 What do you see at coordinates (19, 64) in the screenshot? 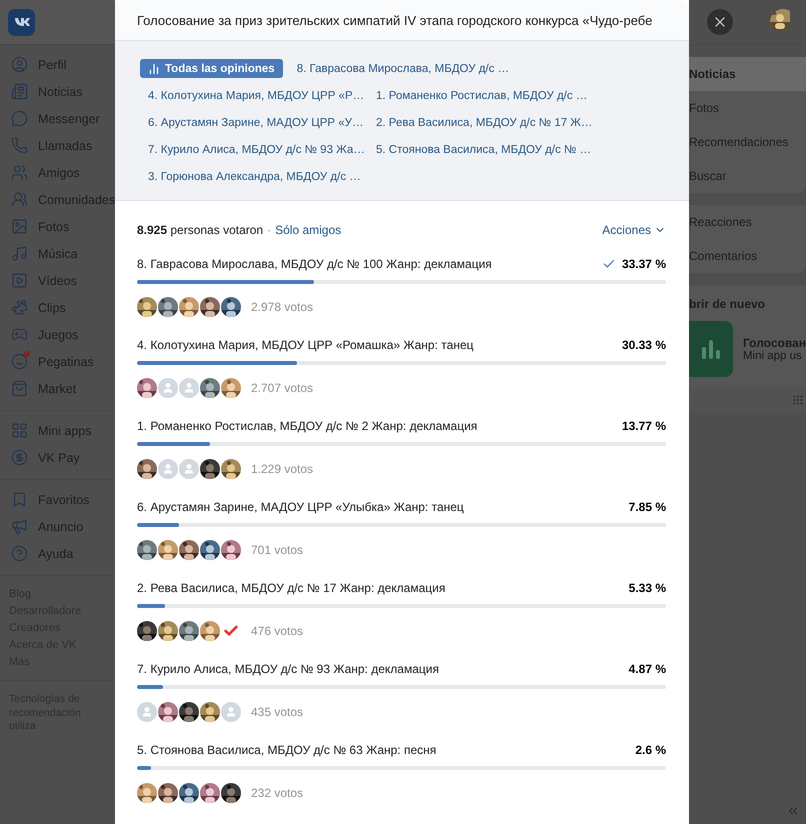
I see `user-icon` at bounding box center [19, 64].